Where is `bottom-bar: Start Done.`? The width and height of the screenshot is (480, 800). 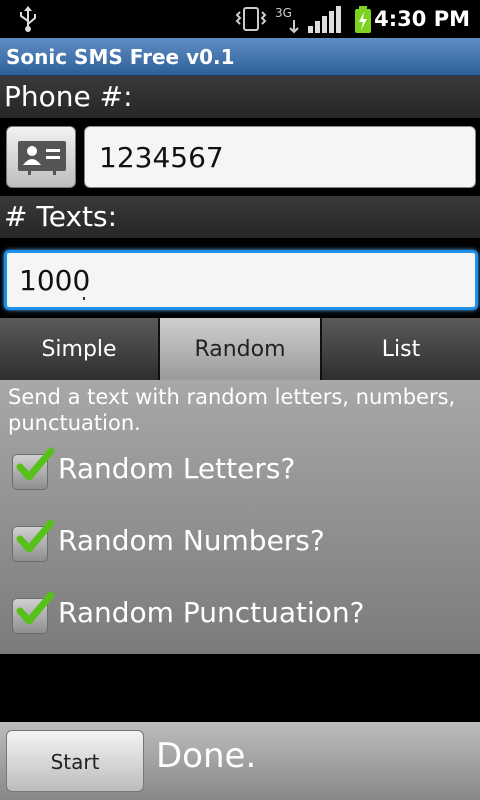
bottom-bar: Start Done. is located at coordinates (240, 761).